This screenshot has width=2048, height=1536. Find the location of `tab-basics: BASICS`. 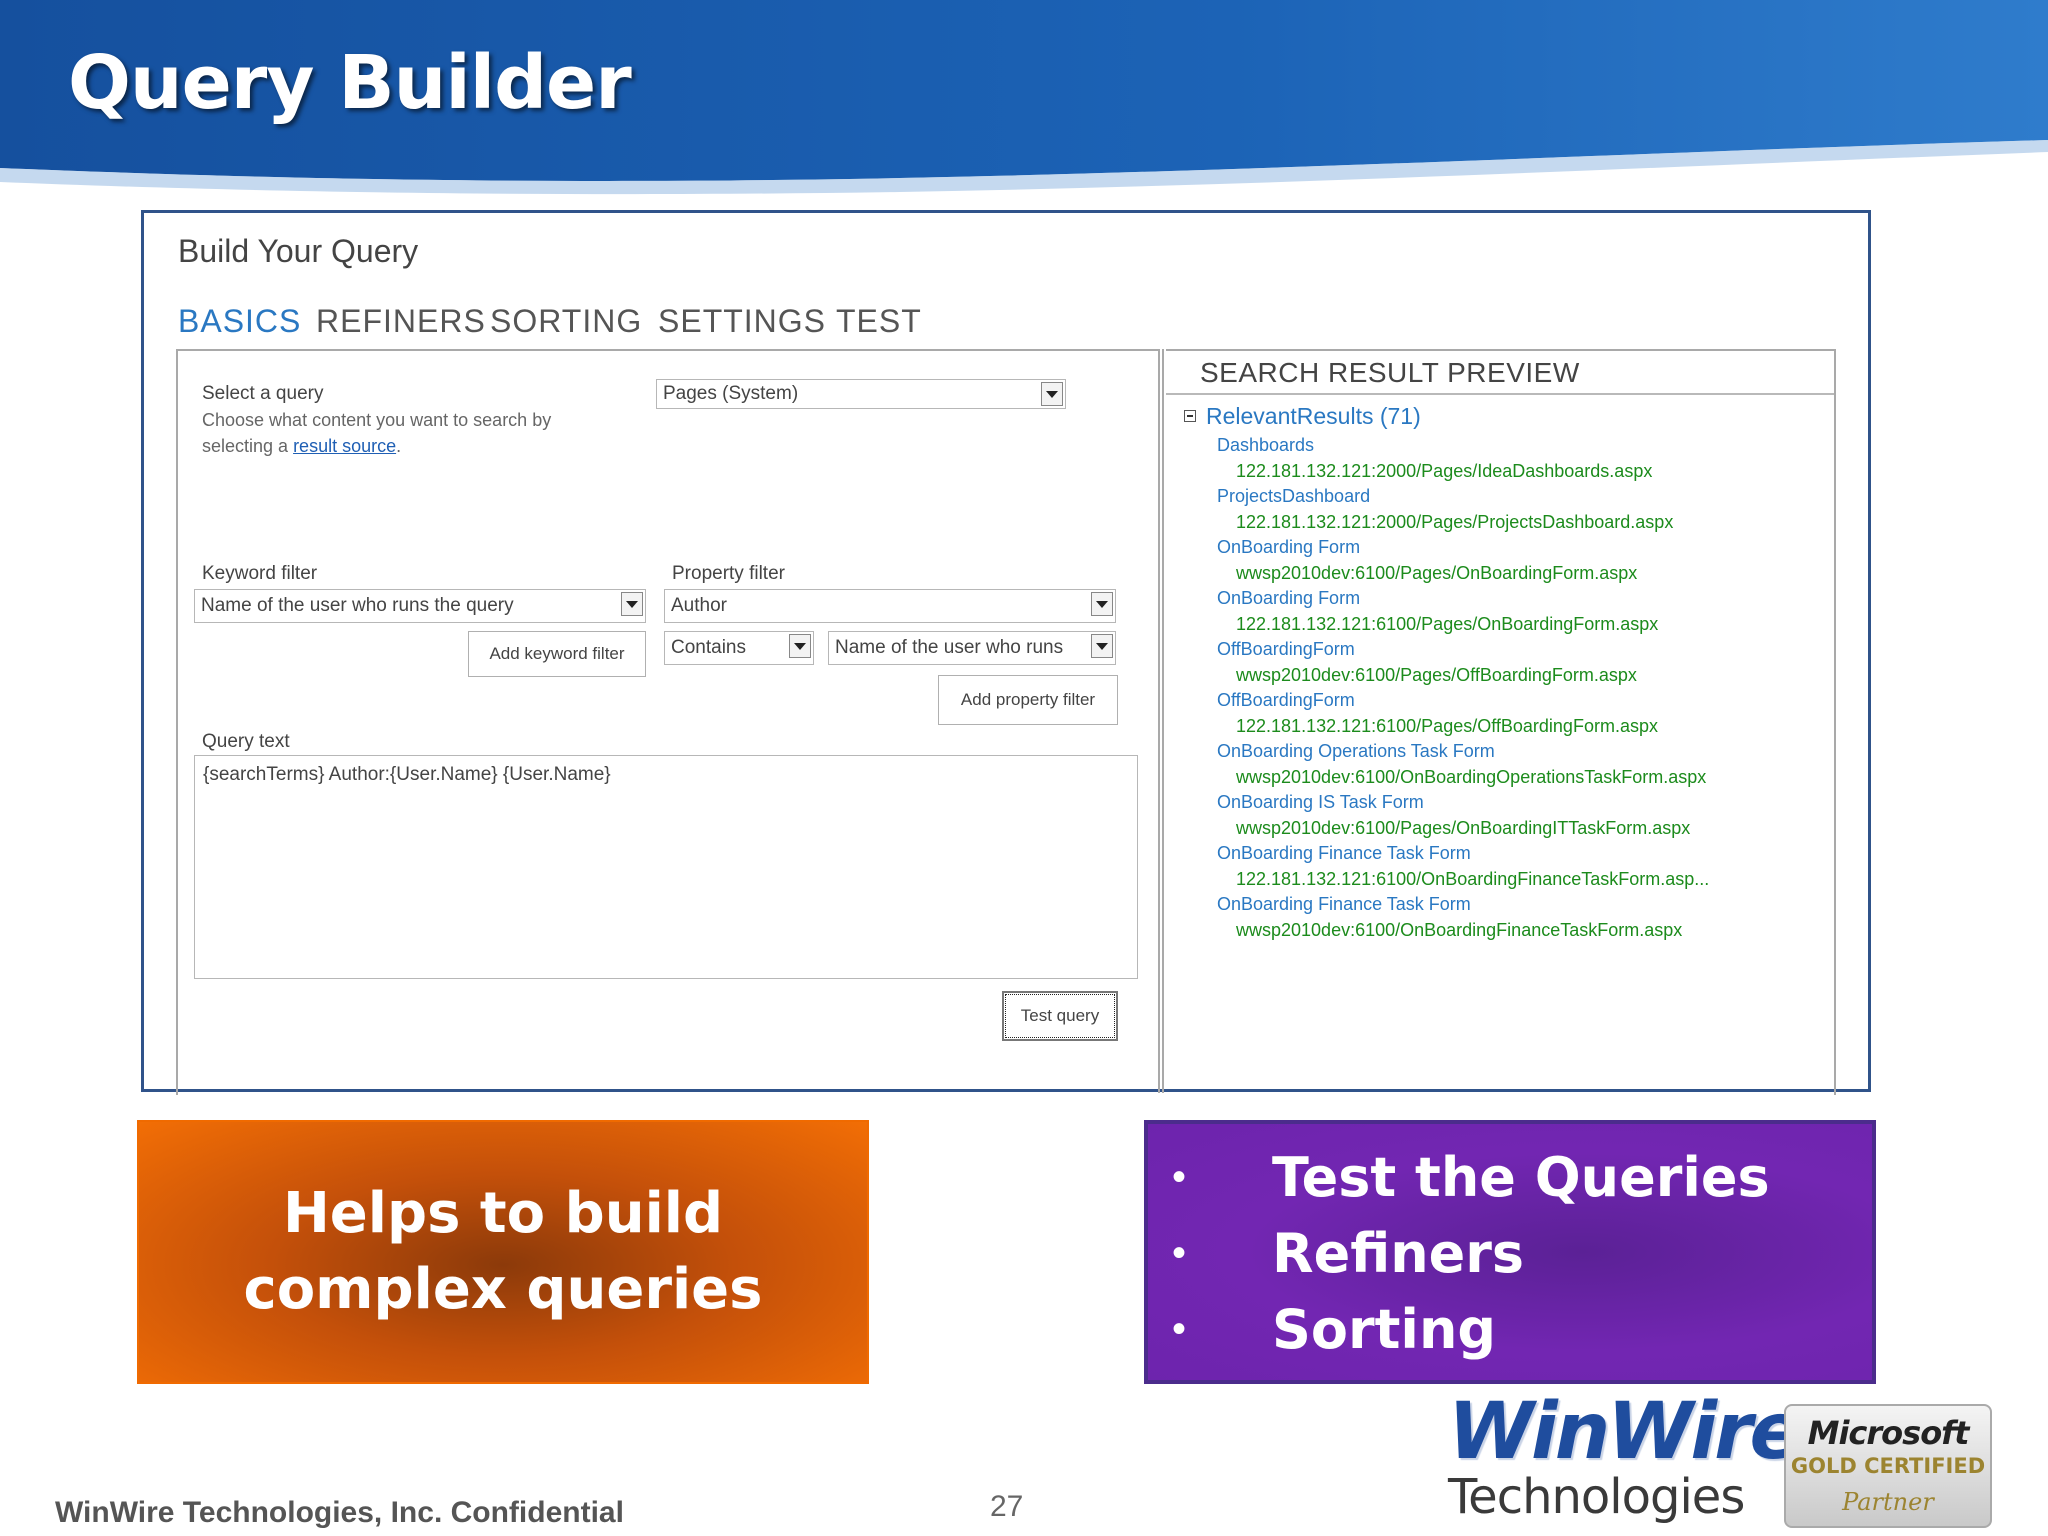

tab-basics: BASICS is located at coordinates (239, 321).